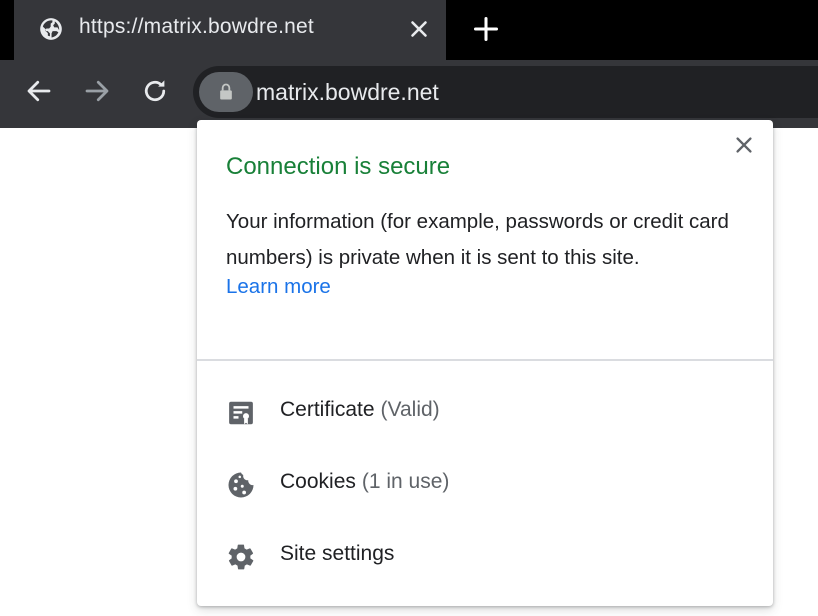 The width and height of the screenshot is (818, 616). What do you see at coordinates (327, 409) in the screenshot?
I see `certificate-label: Certificate` at bounding box center [327, 409].